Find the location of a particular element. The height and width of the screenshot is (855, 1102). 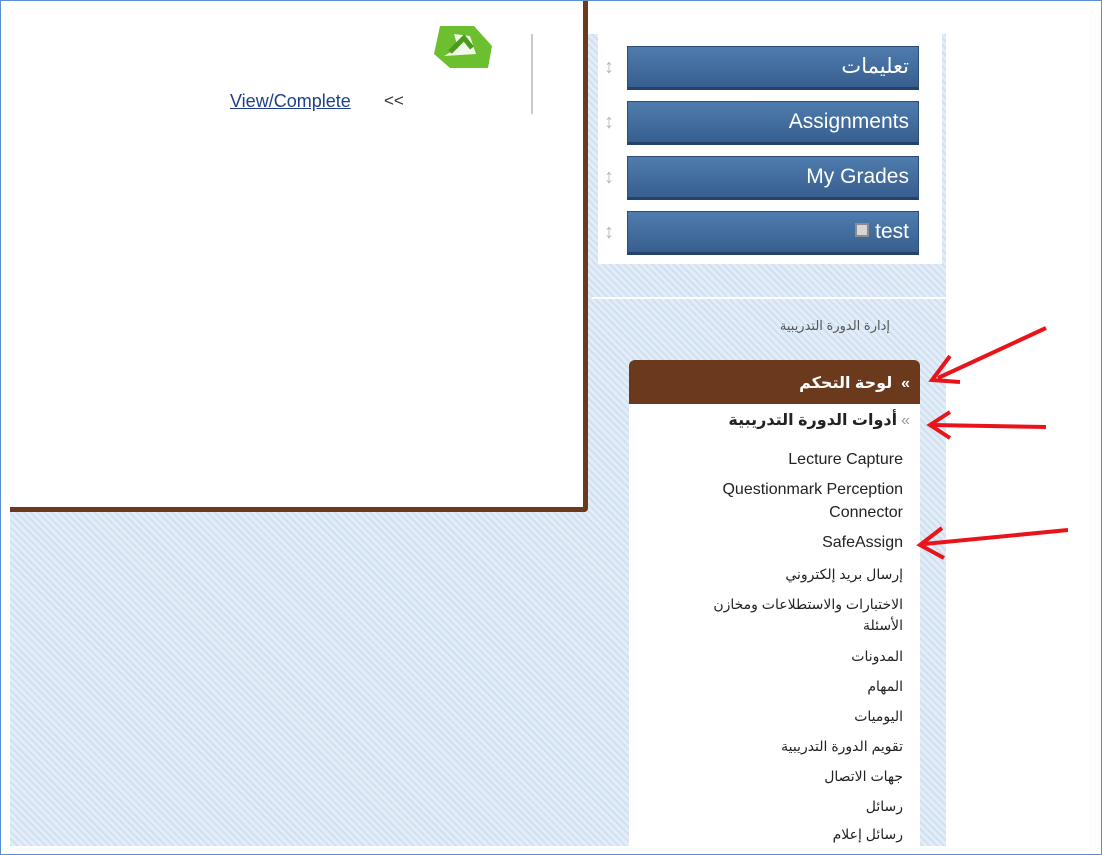

course-tool-link: تقويم الدورة التدريبية is located at coordinates (766, 746).